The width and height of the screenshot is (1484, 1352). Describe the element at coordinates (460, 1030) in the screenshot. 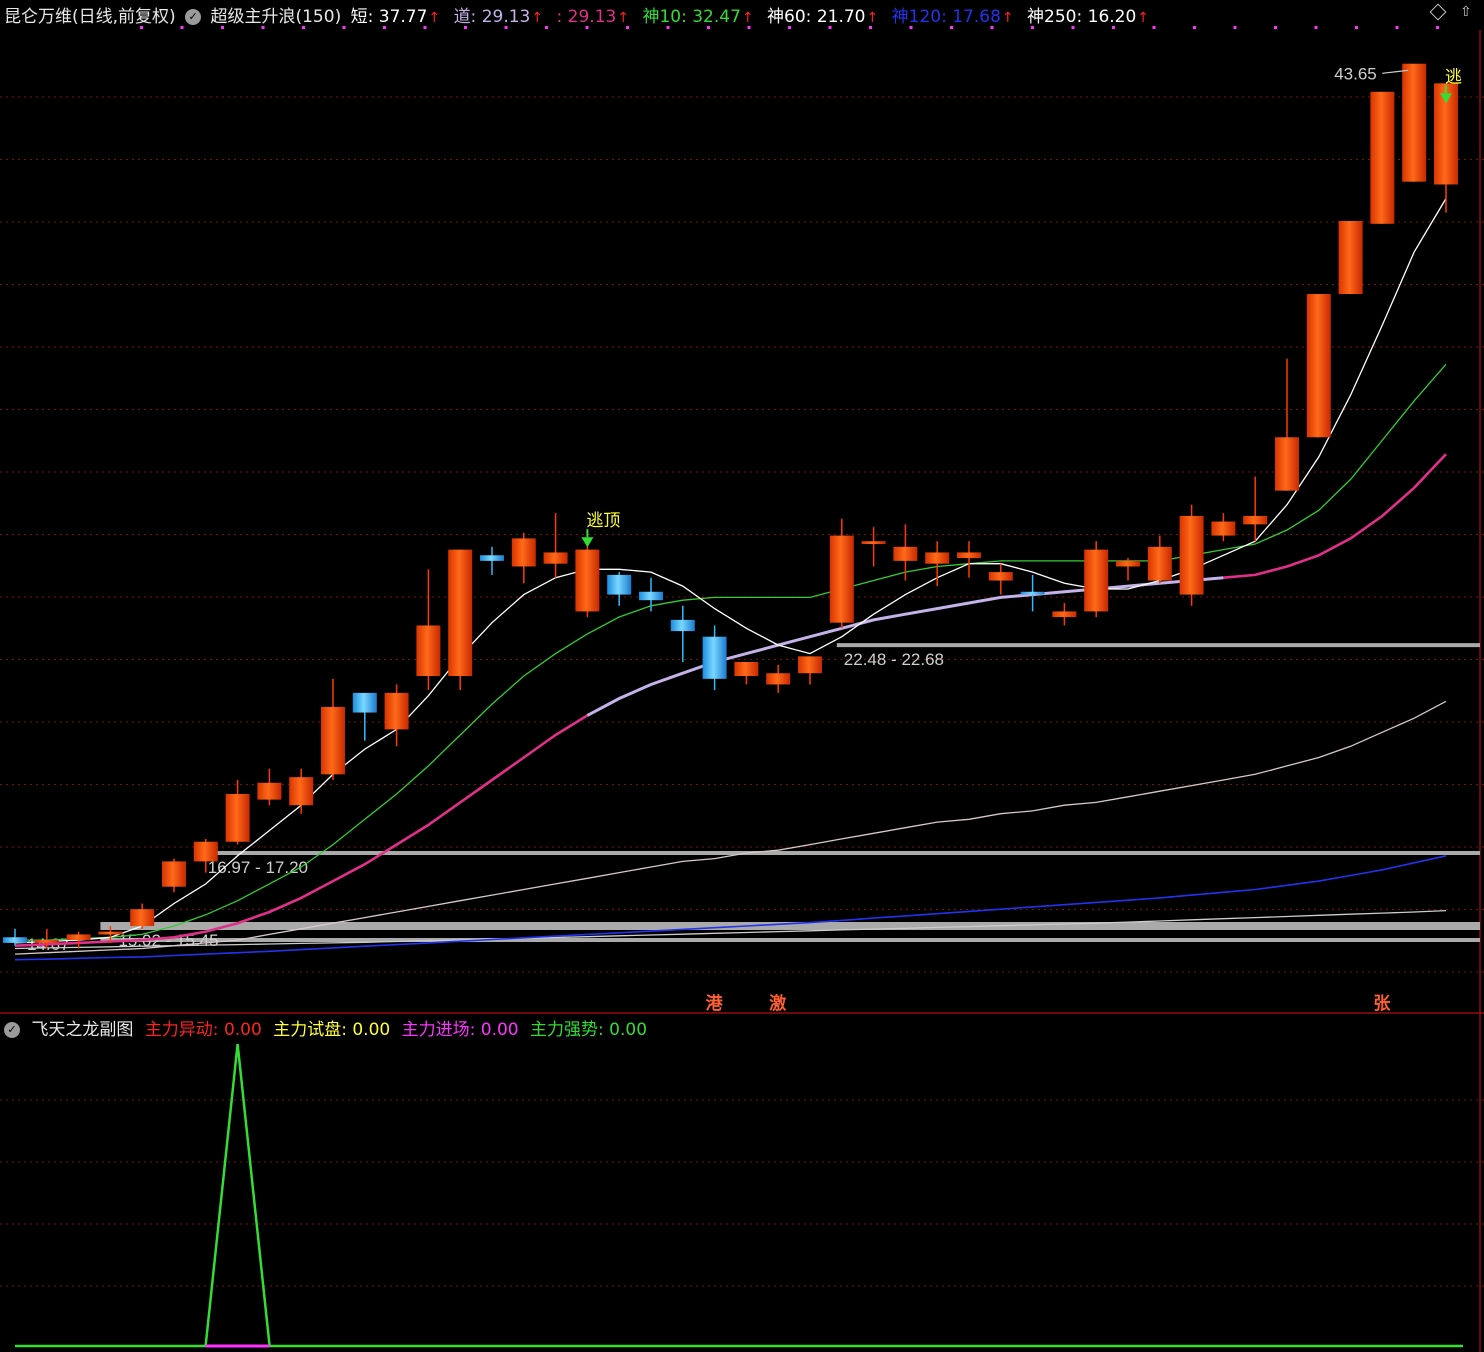

I see `sub-legend-jinchang: 主力进场: 0.00` at that location.